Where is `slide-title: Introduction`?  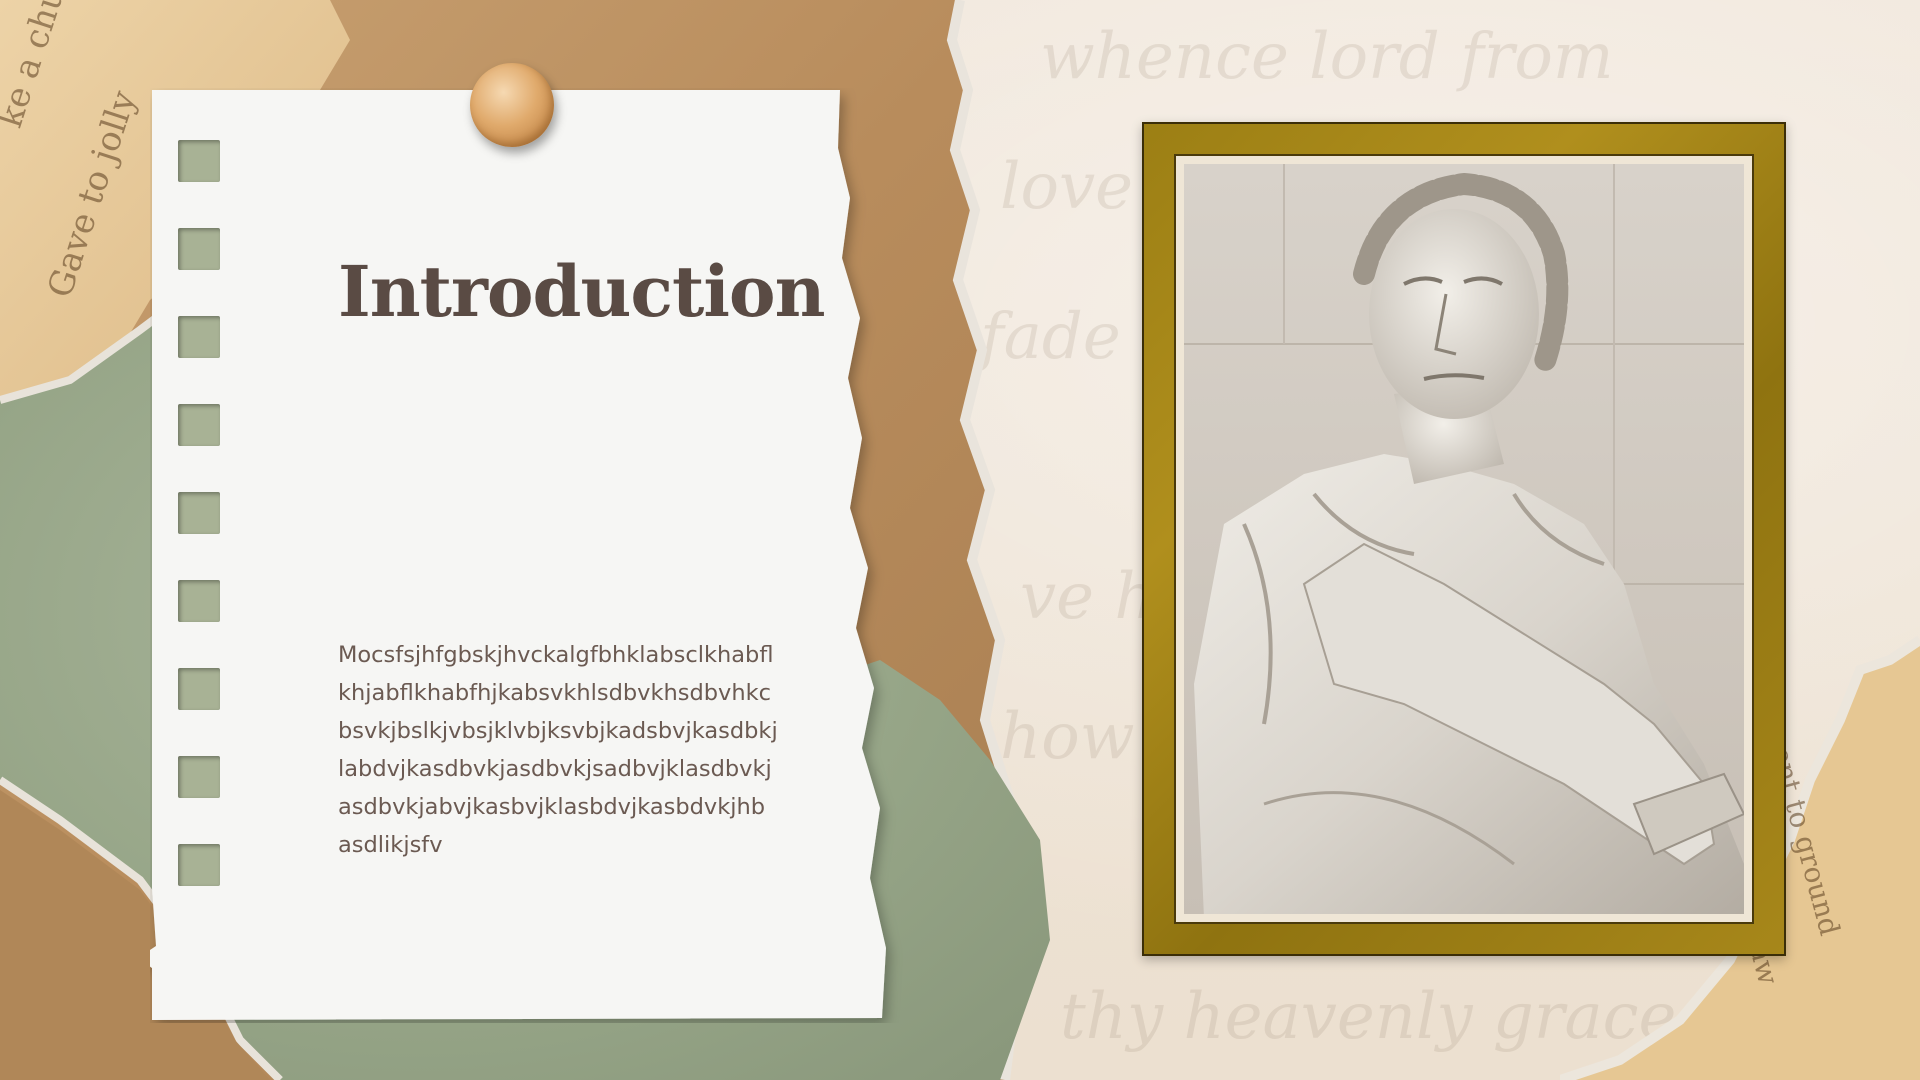 slide-title: Introduction is located at coordinates (582, 292).